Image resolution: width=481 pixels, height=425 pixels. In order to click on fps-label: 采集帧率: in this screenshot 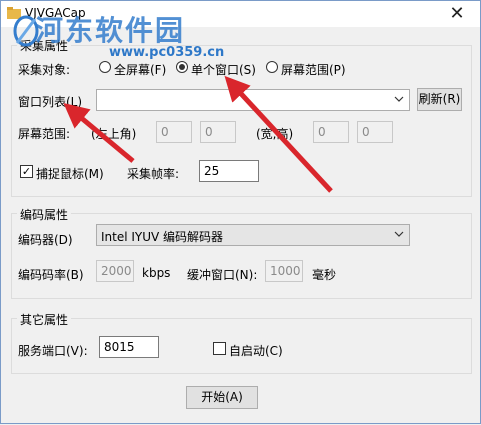, I will do `click(153, 174)`.